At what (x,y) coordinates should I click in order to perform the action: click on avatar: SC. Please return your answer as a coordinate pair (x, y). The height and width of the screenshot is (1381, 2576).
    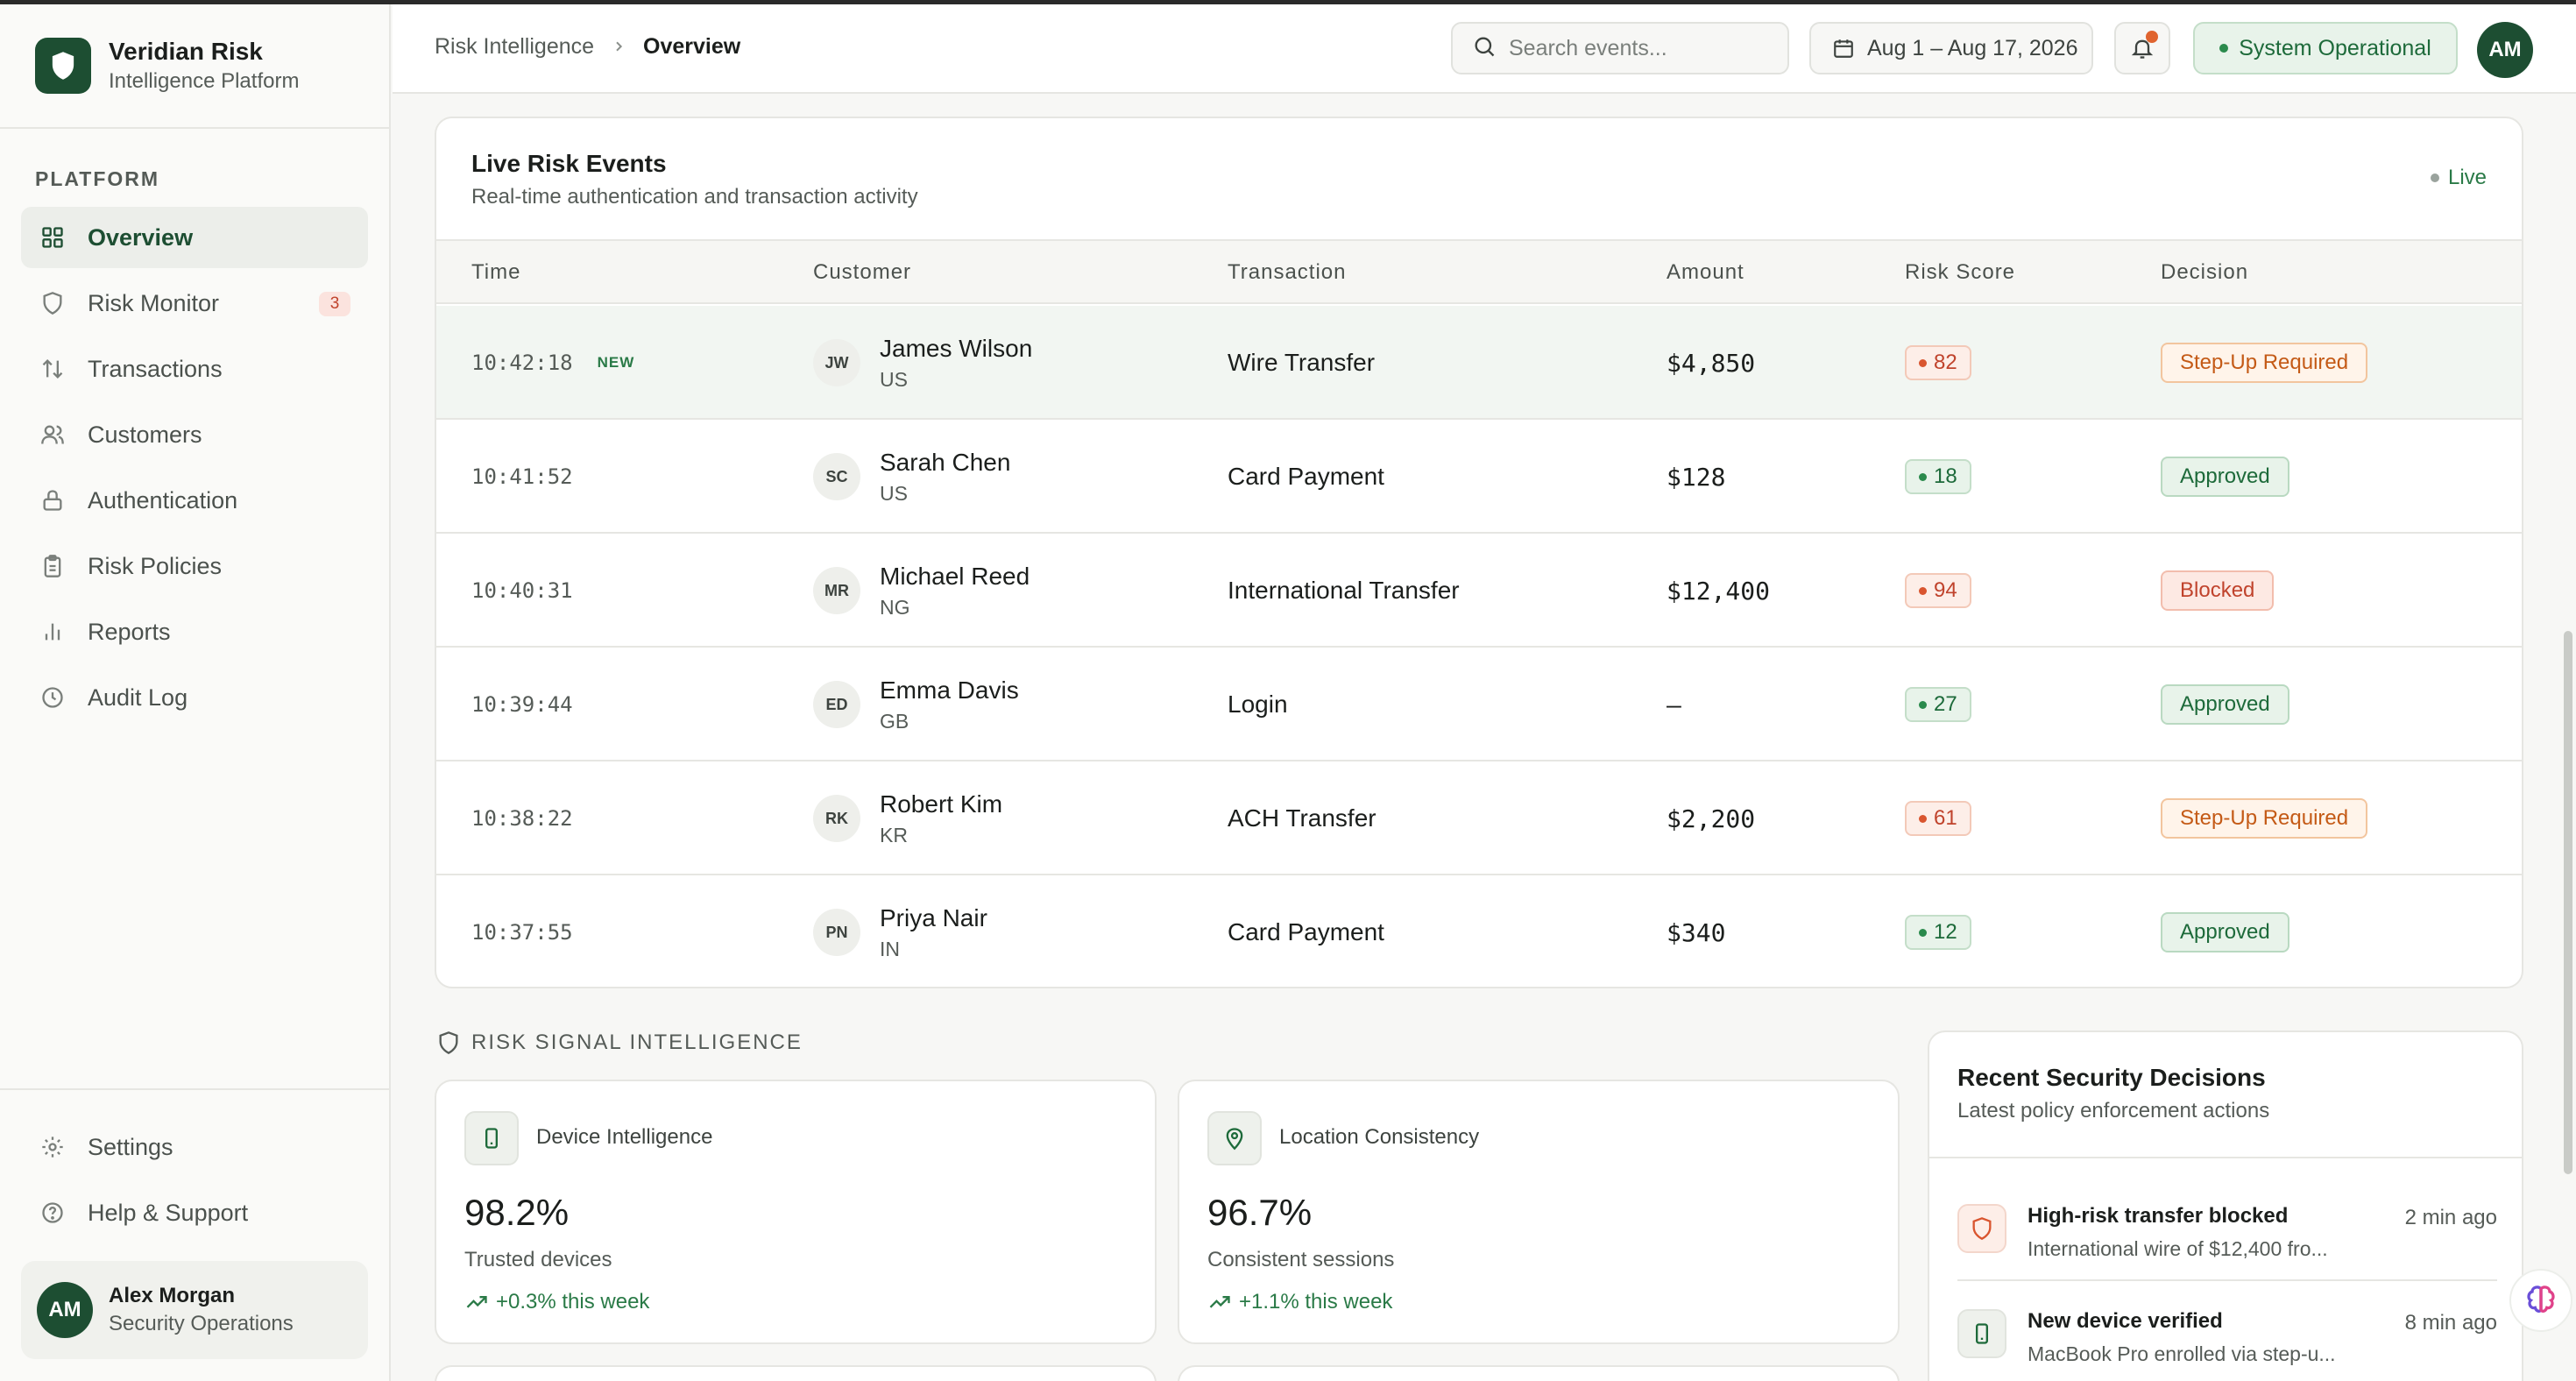
    Looking at the image, I should click on (836, 477).